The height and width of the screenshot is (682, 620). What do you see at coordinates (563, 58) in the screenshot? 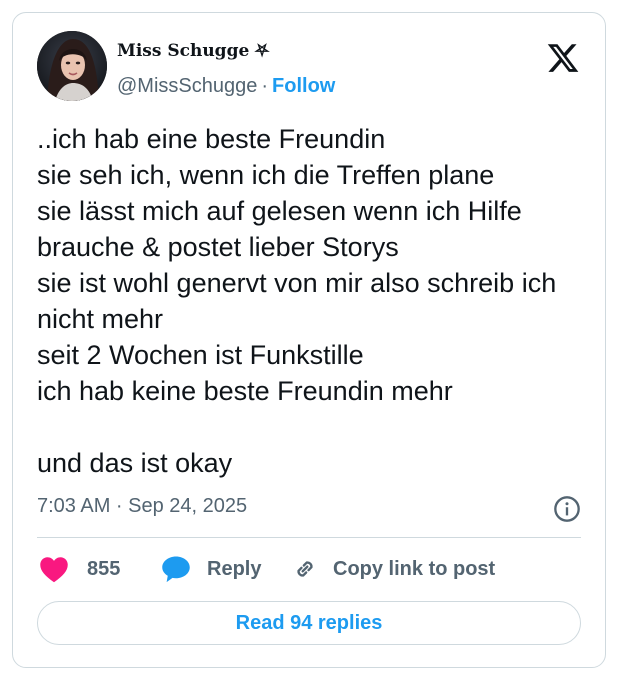
I see `x-logo-icon` at bounding box center [563, 58].